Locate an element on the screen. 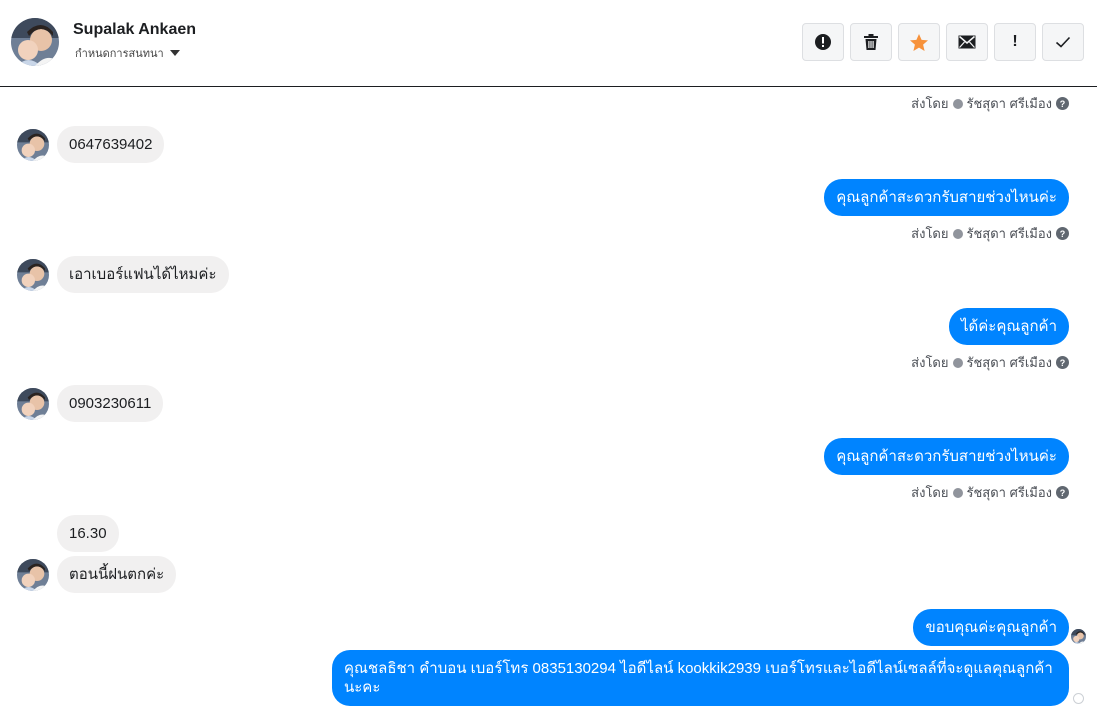 This screenshot has width=1097, height=708. seen-avatar is located at coordinates (1078, 636).